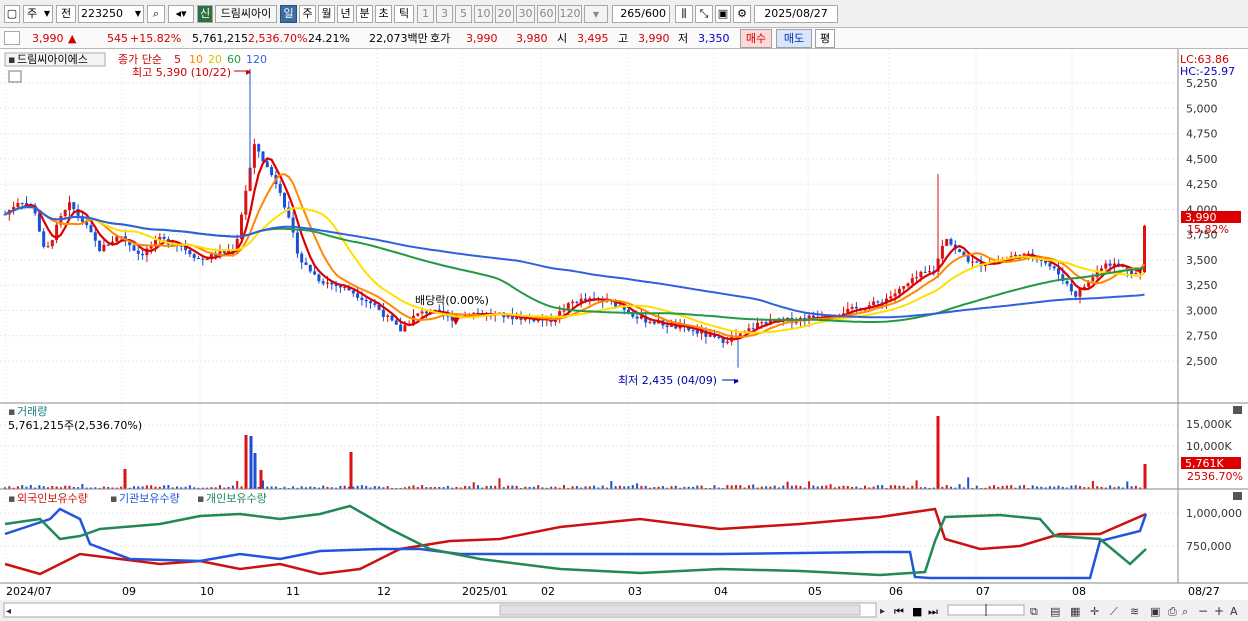 The height and width of the screenshot is (621, 1248). I want to click on quote-expand-icon, so click(12, 38).